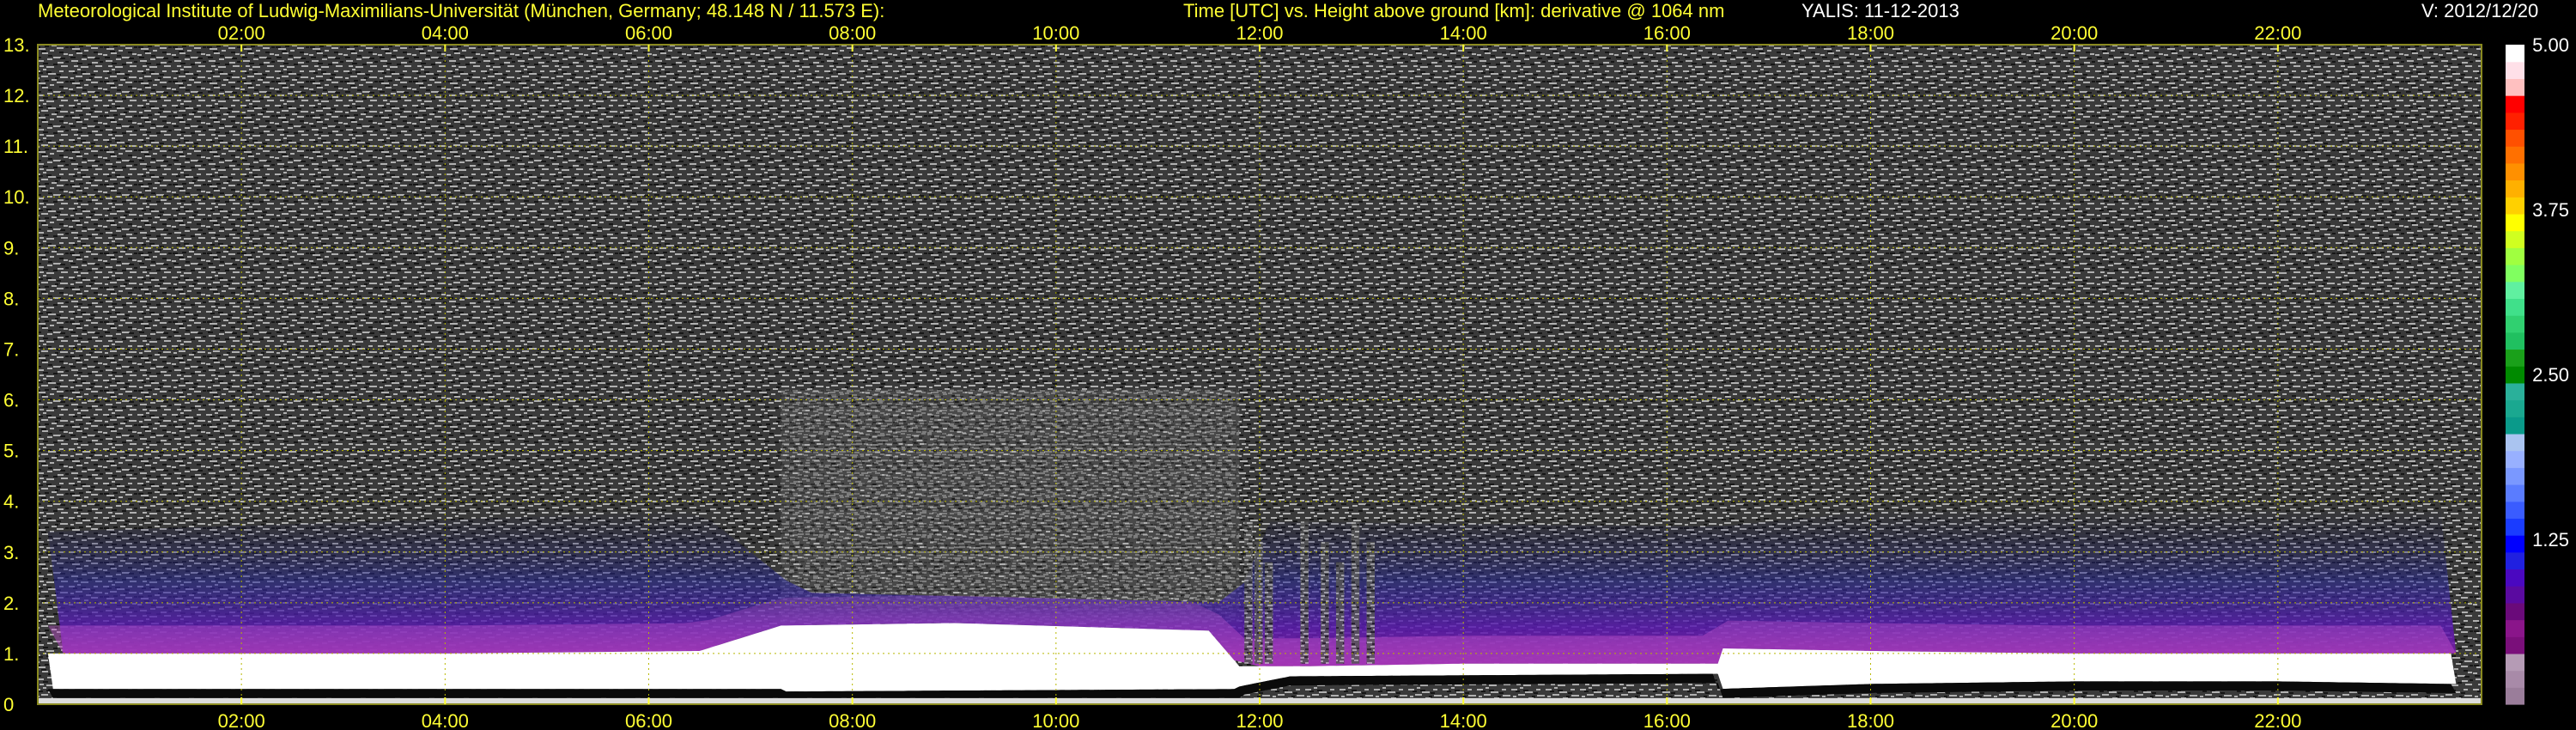 The width and height of the screenshot is (2576, 730). Describe the element at coordinates (11, 654) in the screenshot. I see `y-tick-label: 1.` at that location.